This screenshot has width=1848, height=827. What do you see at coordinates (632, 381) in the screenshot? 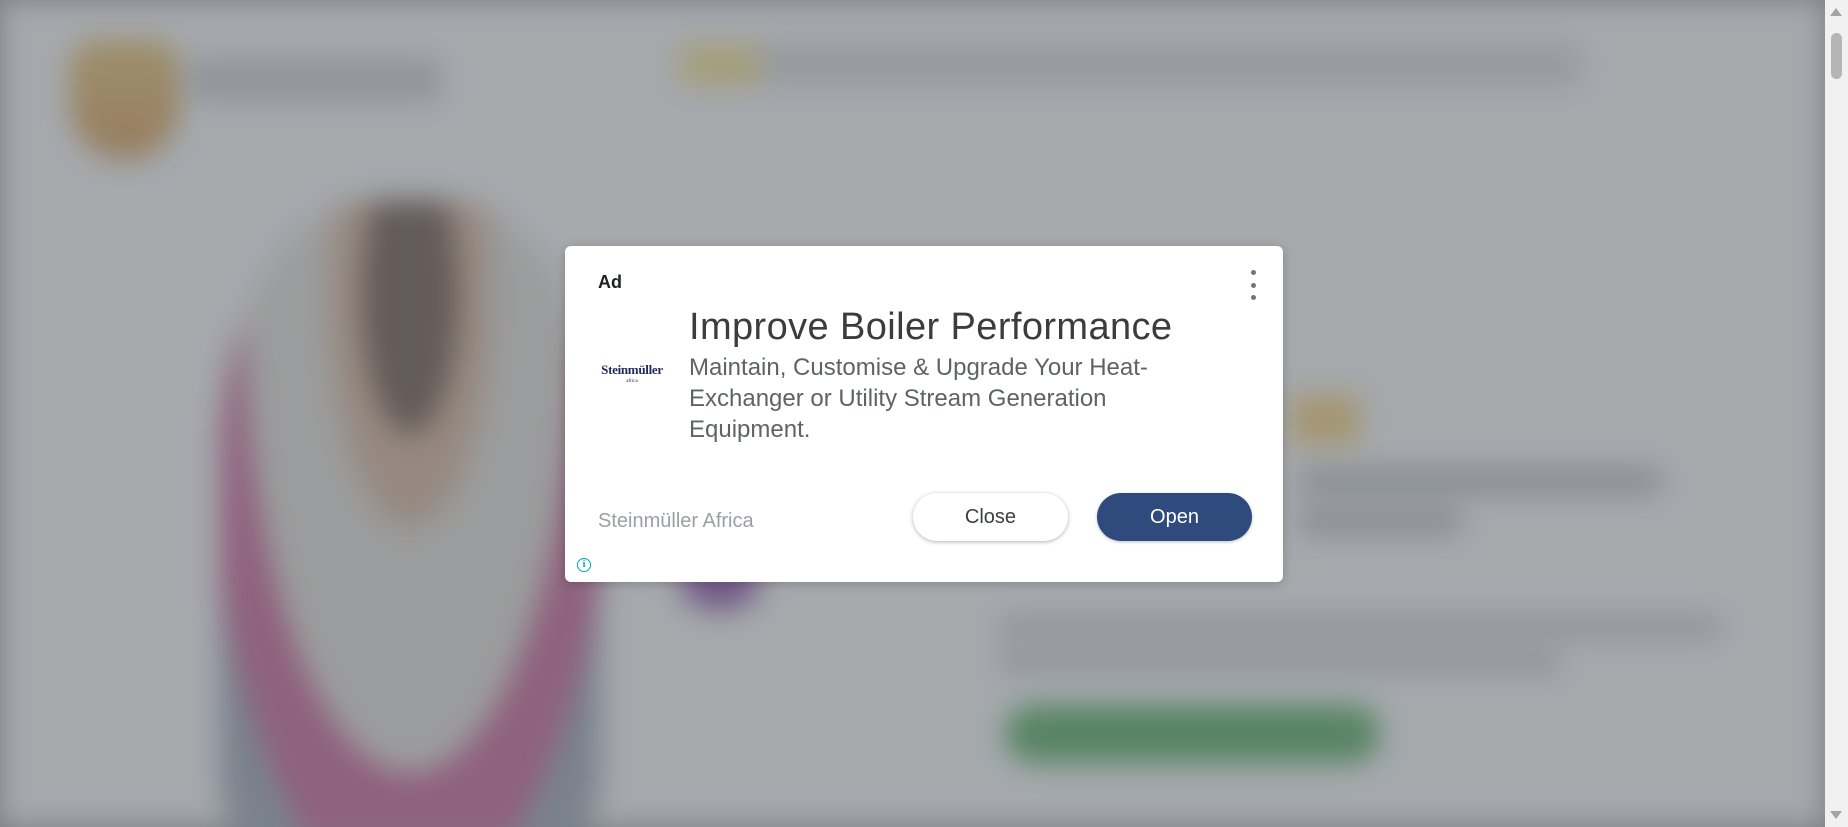
I see `advertiser-logo-subtext: africa` at bounding box center [632, 381].